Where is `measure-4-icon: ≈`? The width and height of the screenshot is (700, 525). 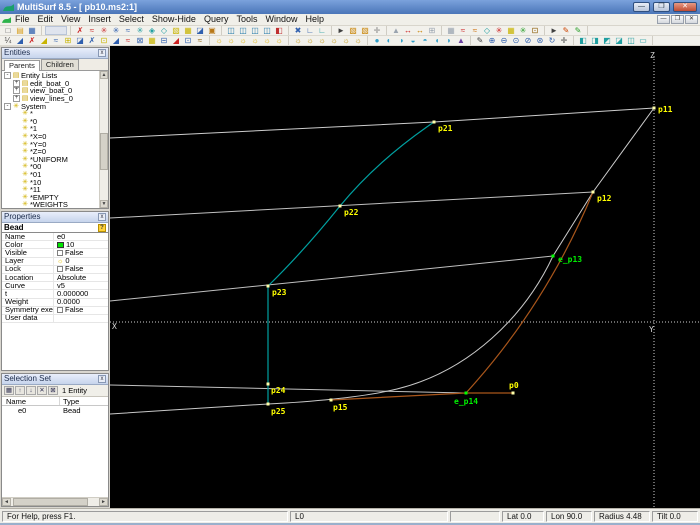
measure-4-icon: ≈ is located at coordinates (56, 40).